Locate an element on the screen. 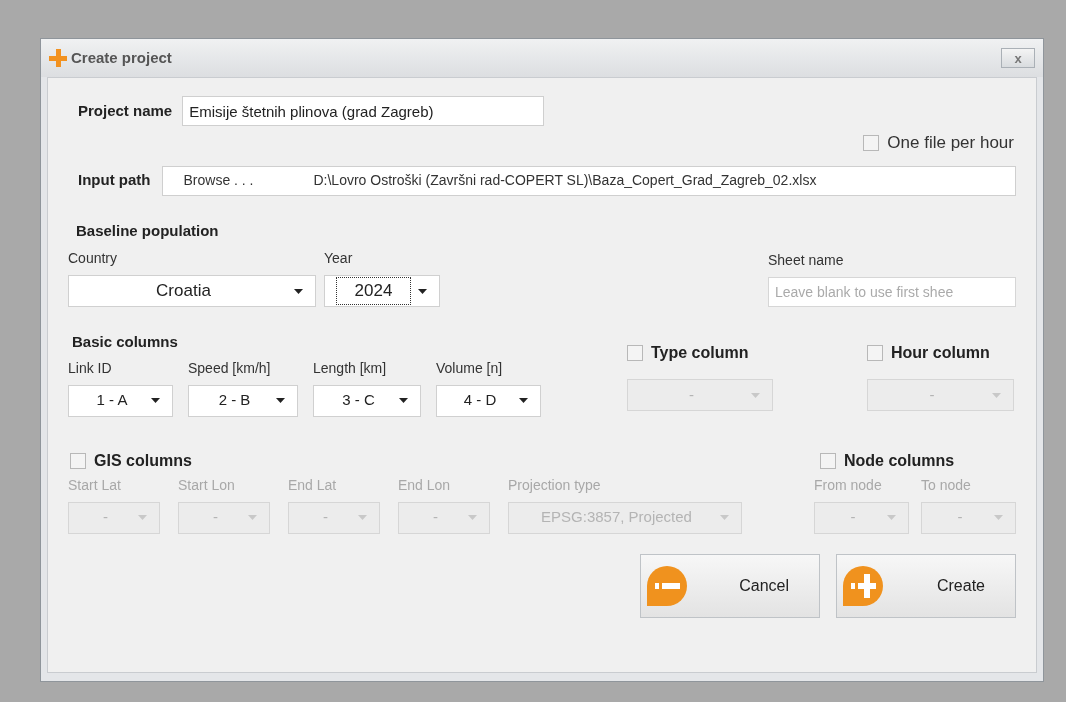 The height and width of the screenshot is (702, 1066). field-label: From node is located at coordinates (848, 485).